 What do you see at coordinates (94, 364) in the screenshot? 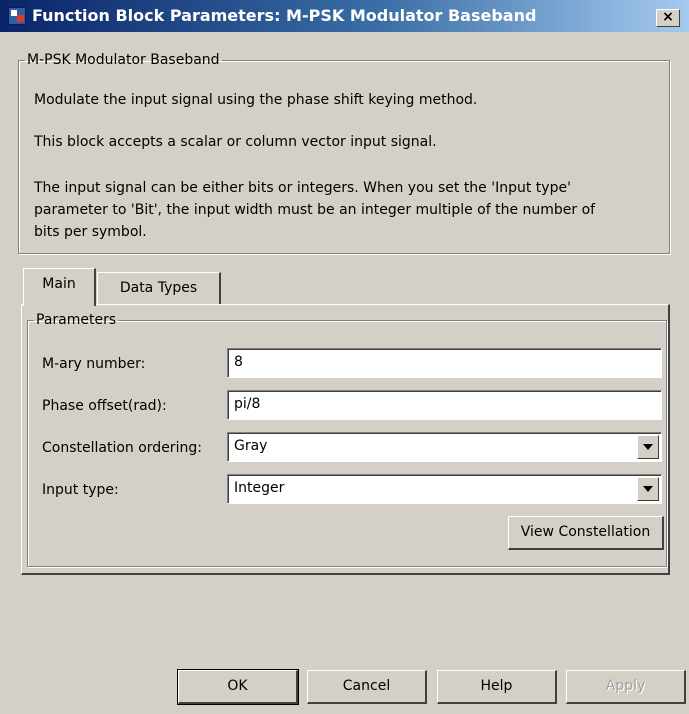
I see `mary-number-label: M-ary number:` at bounding box center [94, 364].